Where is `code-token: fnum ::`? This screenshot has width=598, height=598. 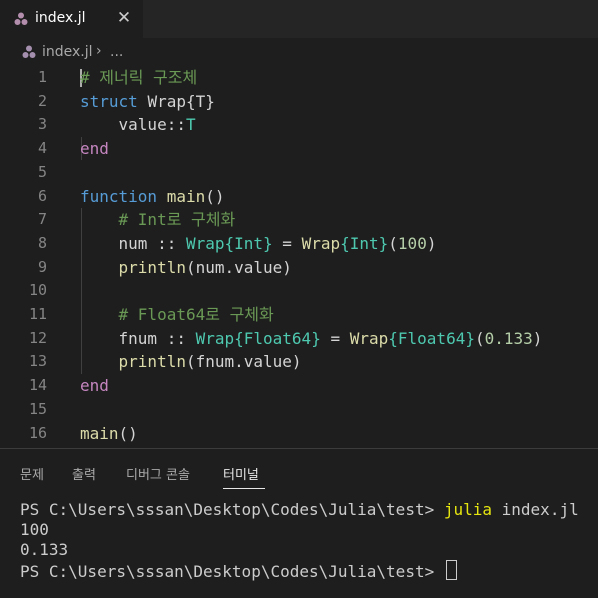
code-token: fnum :: is located at coordinates (138, 338).